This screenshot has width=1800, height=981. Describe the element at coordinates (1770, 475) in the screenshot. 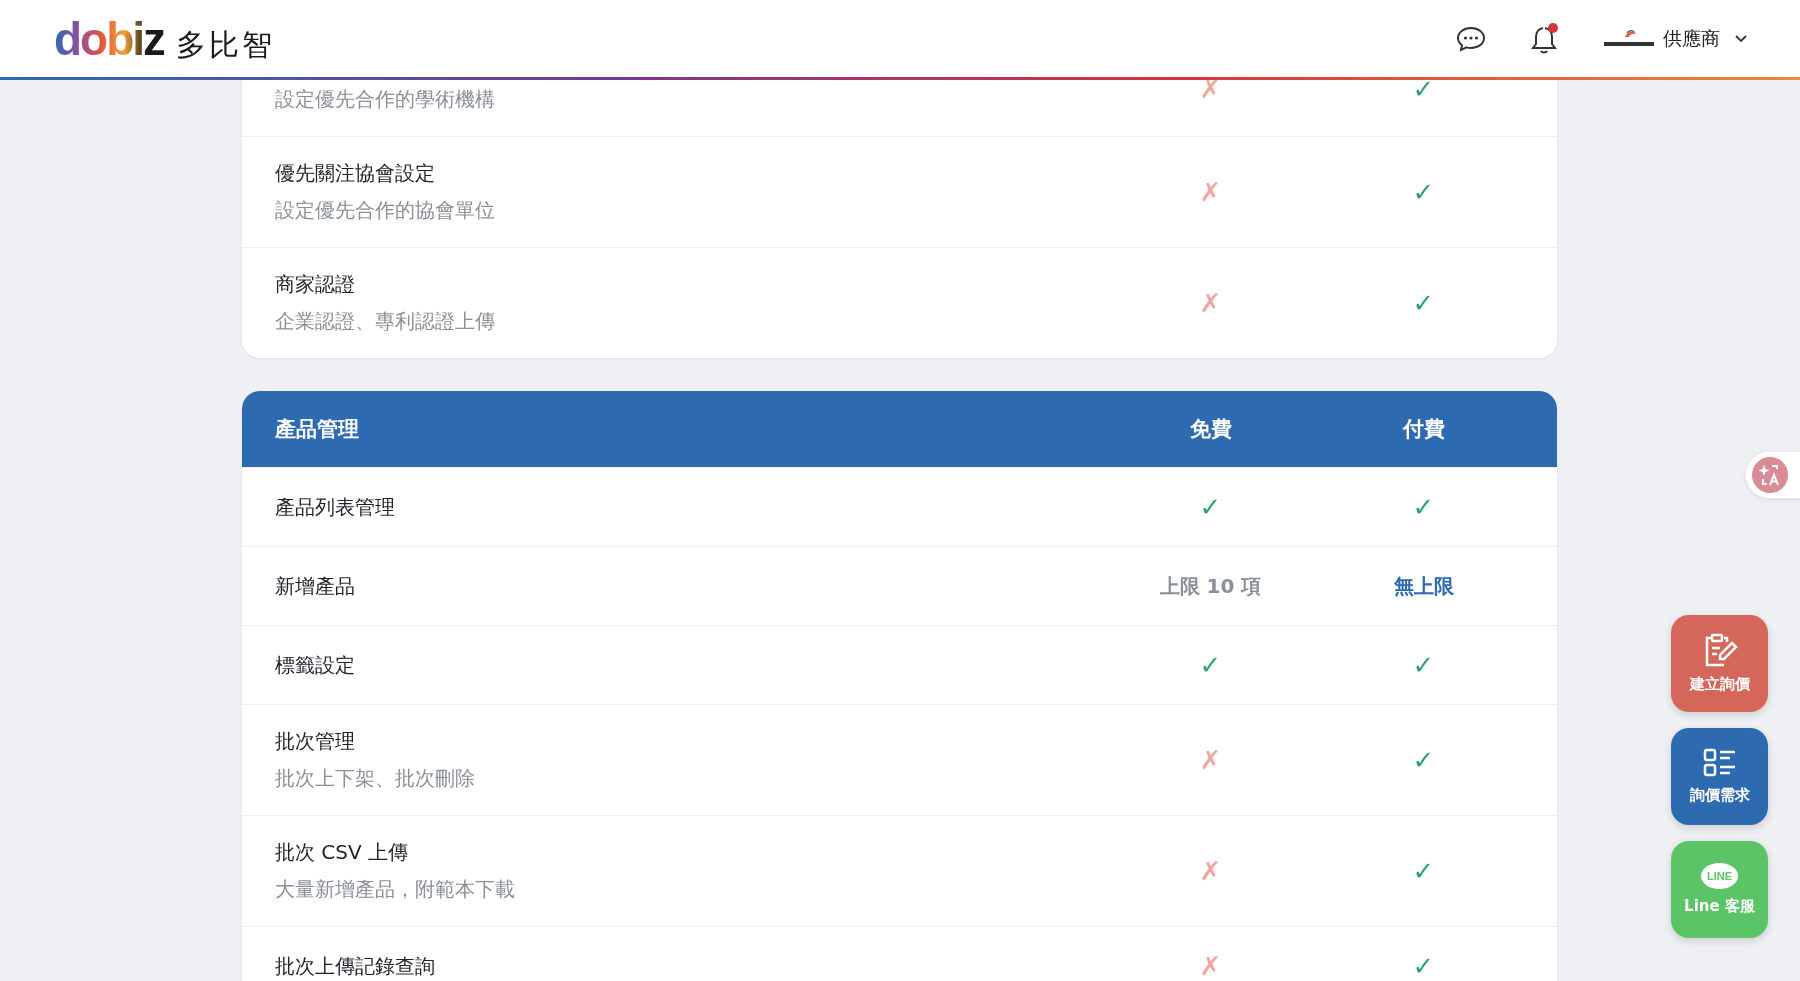

I see `translate-icon` at that location.